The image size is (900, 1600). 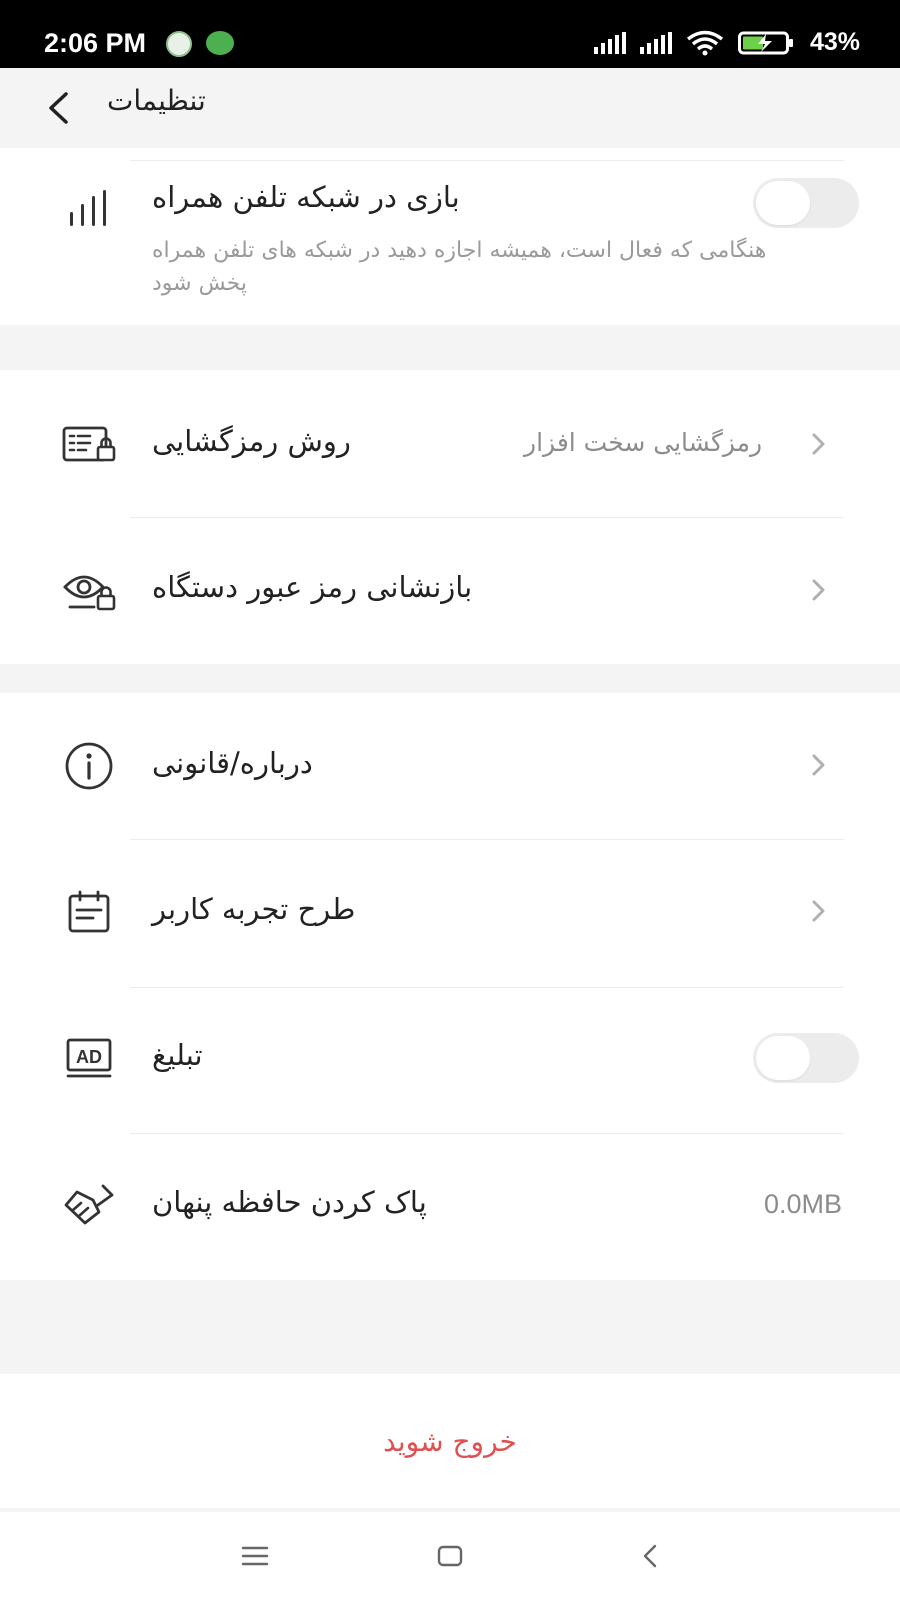 I want to click on back-icon, so click(x=650, y=1556).